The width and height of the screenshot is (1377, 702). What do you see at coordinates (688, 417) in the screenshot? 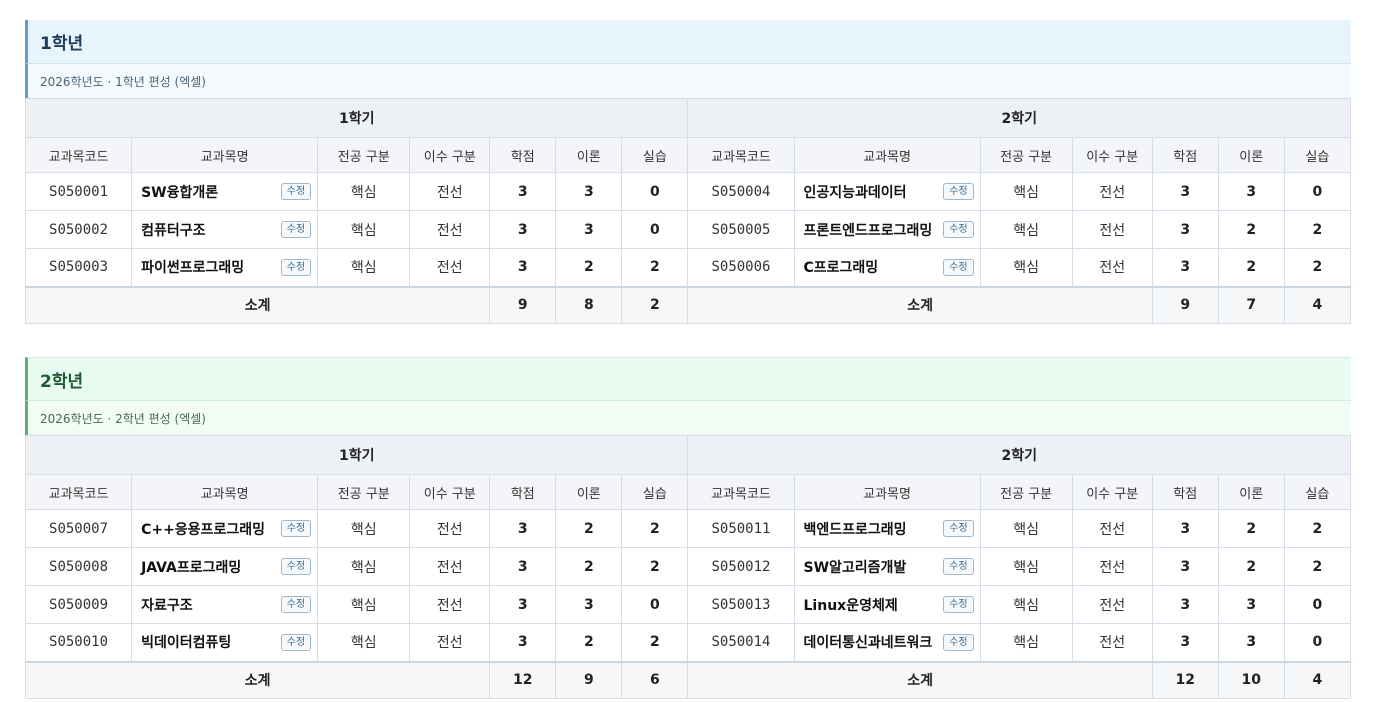
I see `year-subtitle: 2026학년도 · 2학년 편성 (엑셀)` at bounding box center [688, 417].